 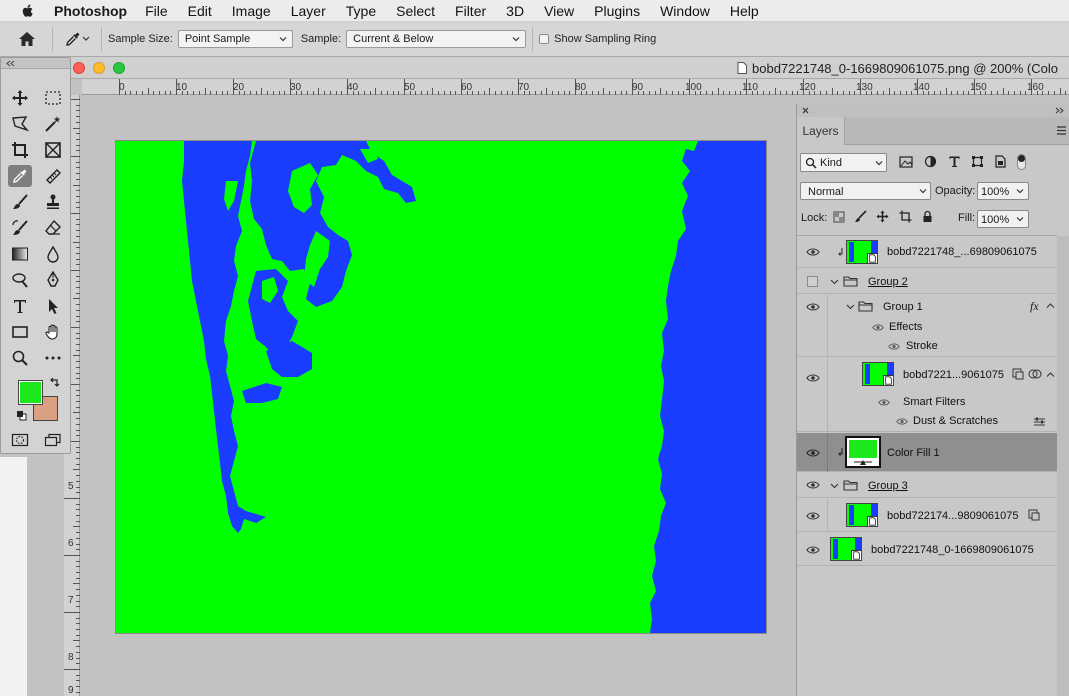 I want to click on menu-image: Image, so click(x=251, y=11).